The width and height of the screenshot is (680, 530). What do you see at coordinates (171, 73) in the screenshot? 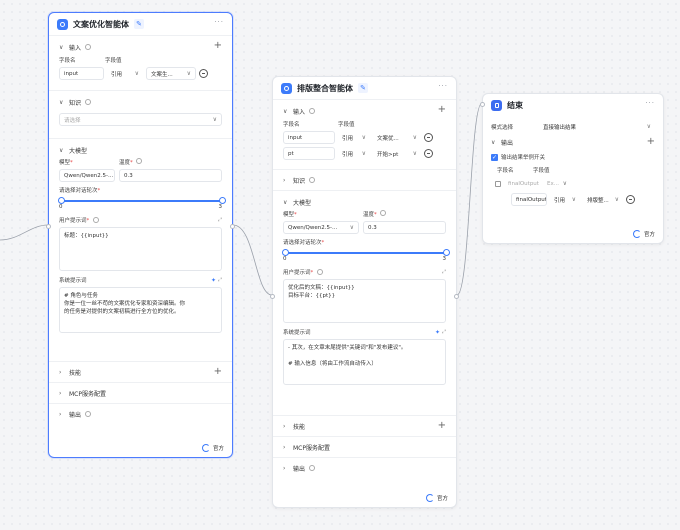
I see `ref-value-select: 文案生... ∨` at bounding box center [171, 73].